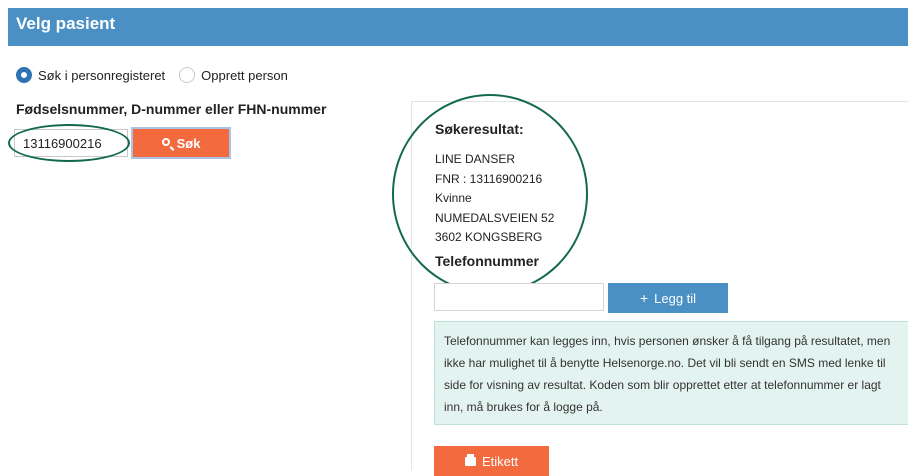  Describe the element at coordinates (188, 143) in the screenshot. I see `search-button-label: Søk` at that location.